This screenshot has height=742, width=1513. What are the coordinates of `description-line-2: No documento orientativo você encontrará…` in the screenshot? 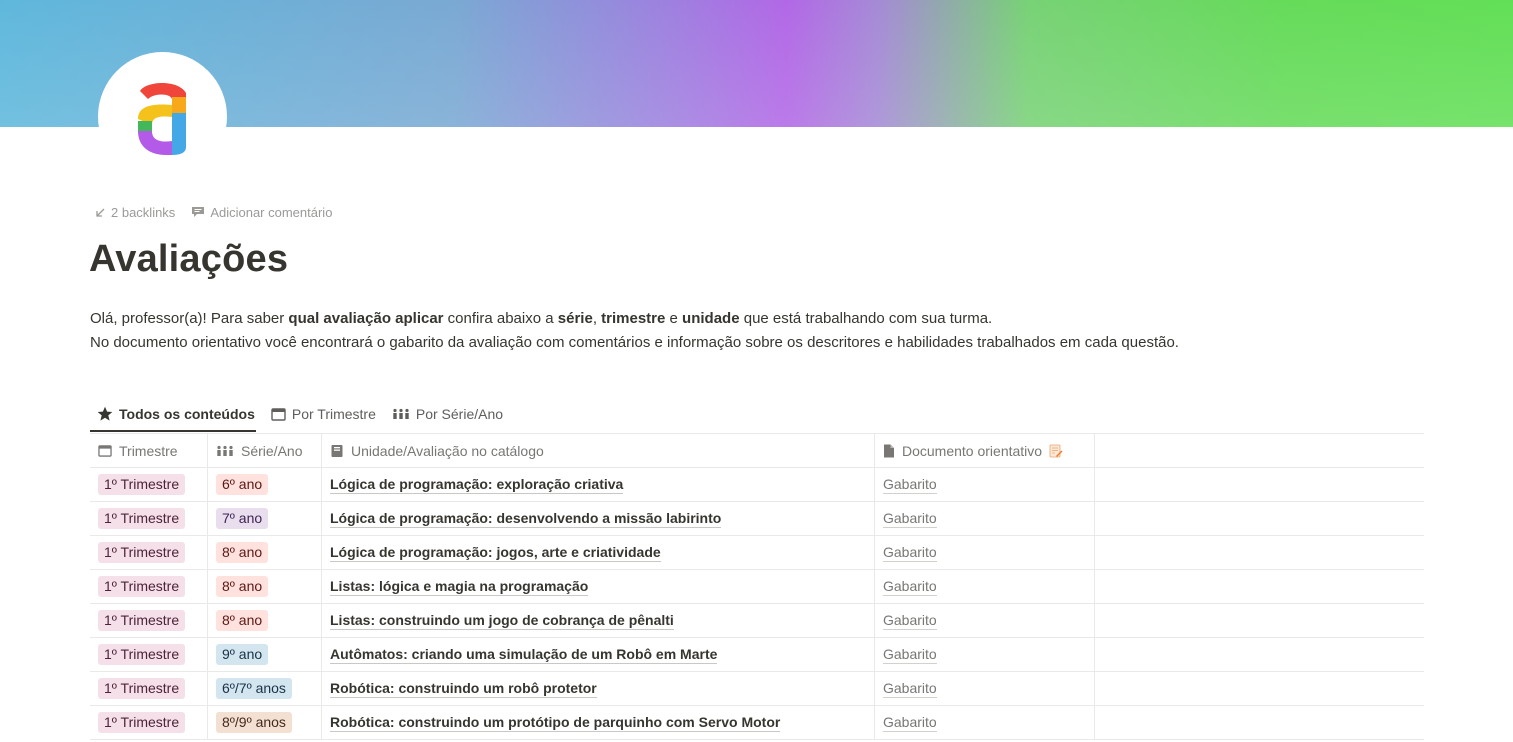 It's located at (634, 342).